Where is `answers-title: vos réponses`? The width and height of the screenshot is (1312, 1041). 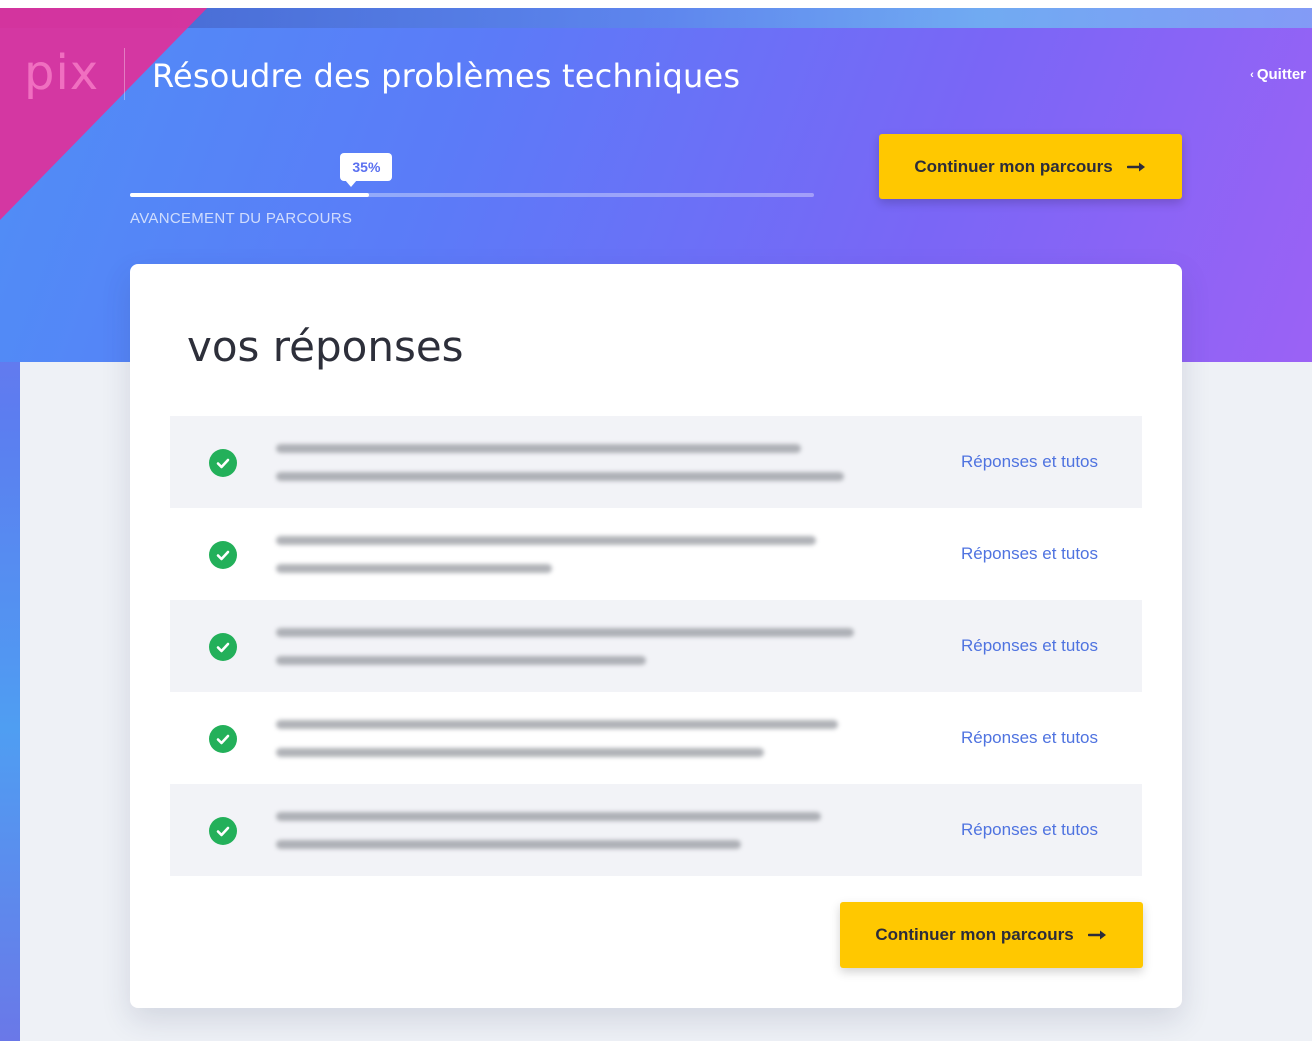
answers-title: vos réponses is located at coordinates (325, 346).